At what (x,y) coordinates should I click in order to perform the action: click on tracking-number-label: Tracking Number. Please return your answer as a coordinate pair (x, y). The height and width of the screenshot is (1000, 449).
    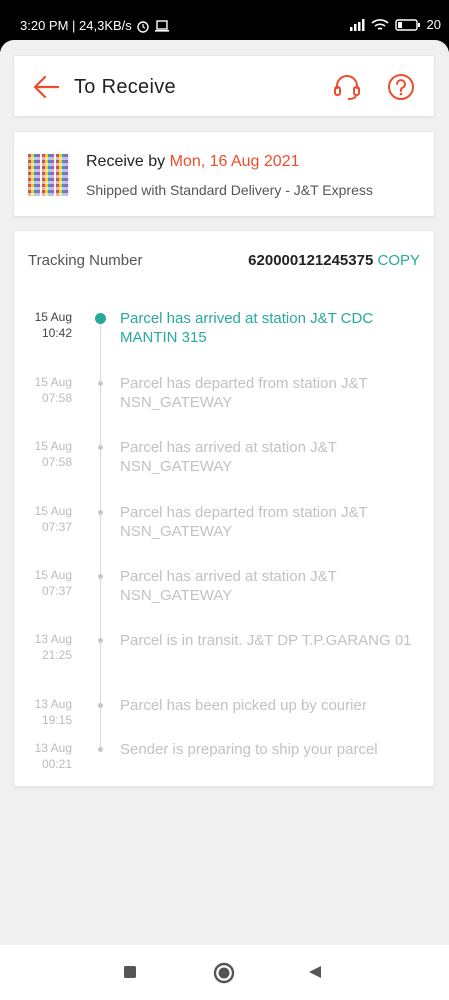
    Looking at the image, I should click on (85, 260).